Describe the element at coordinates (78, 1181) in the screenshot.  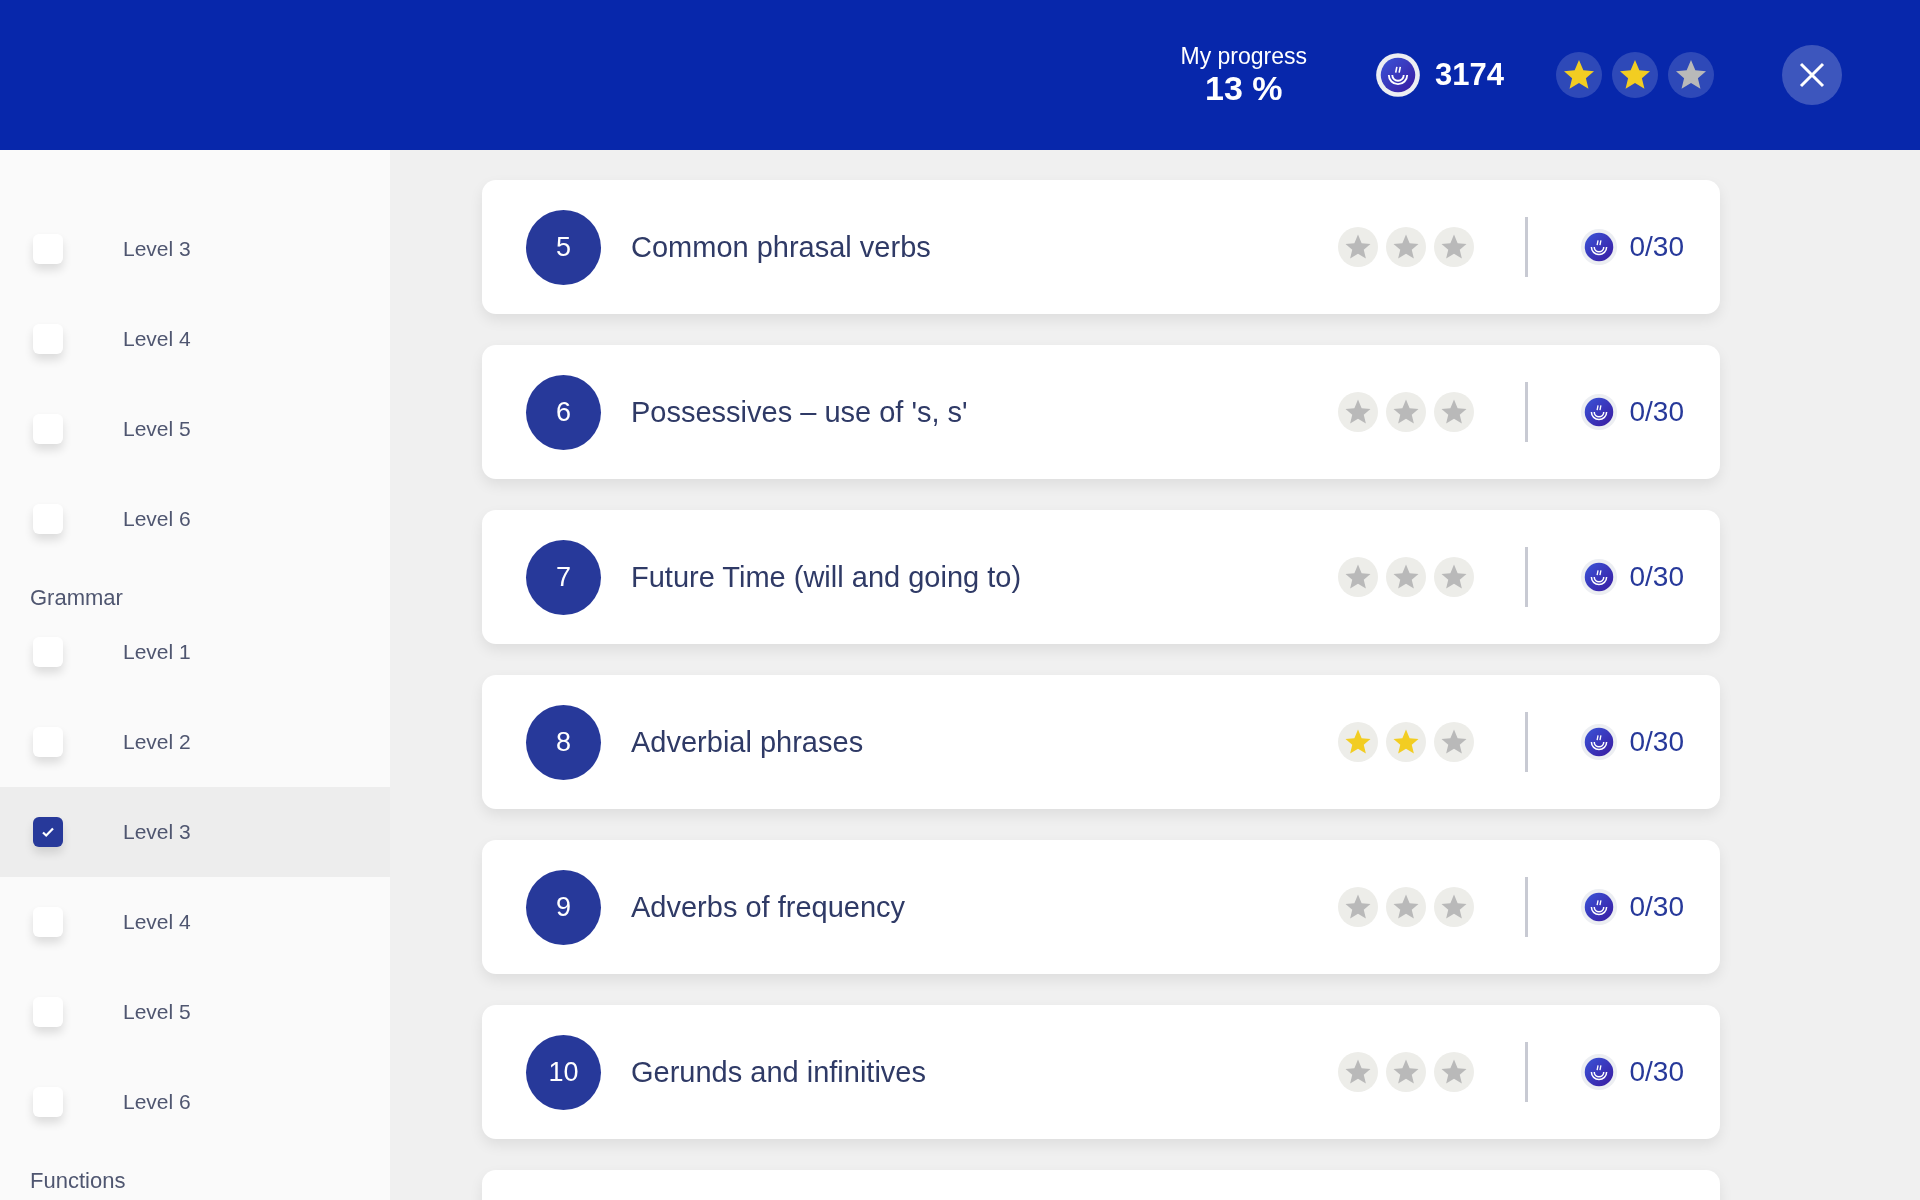
I see `section-title: Functions` at that location.